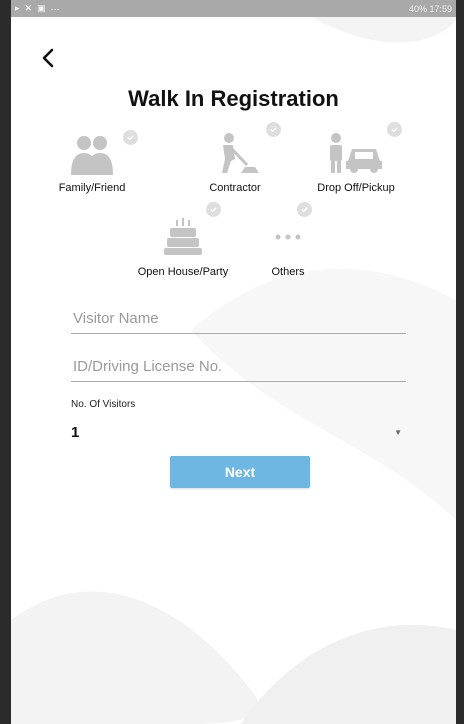 The height and width of the screenshot is (724, 464). I want to click on visitor-type-label: Drop Off/Pickup, so click(356, 188).